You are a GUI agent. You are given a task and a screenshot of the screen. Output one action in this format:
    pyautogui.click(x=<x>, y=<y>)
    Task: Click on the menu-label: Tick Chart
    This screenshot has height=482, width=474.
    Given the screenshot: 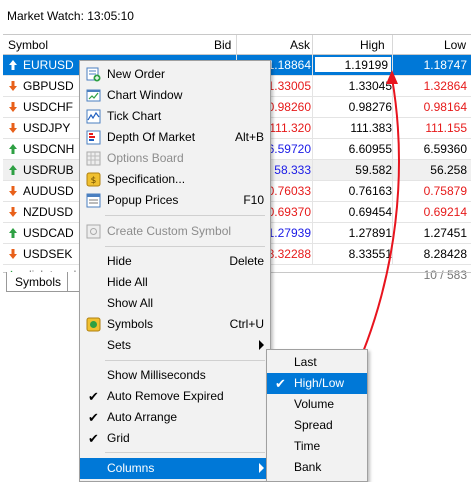 What is the action you would take?
    pyautogui.click(x=134, y=116)
    